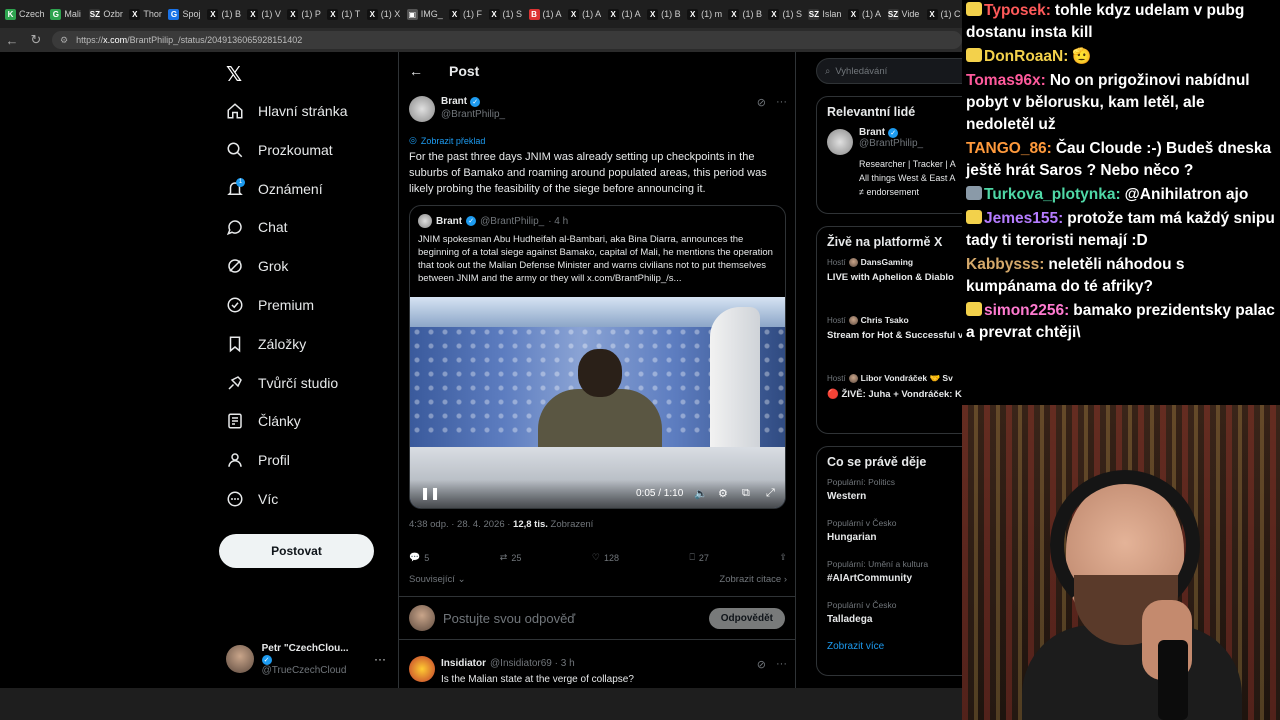 The height and width of the screenshot is (720, 1280). What do you see at coordinates (889, 538) in the screenshot?
I see `trend-item: Populární v Česko Hungarian` at bounding box center [889, 538].